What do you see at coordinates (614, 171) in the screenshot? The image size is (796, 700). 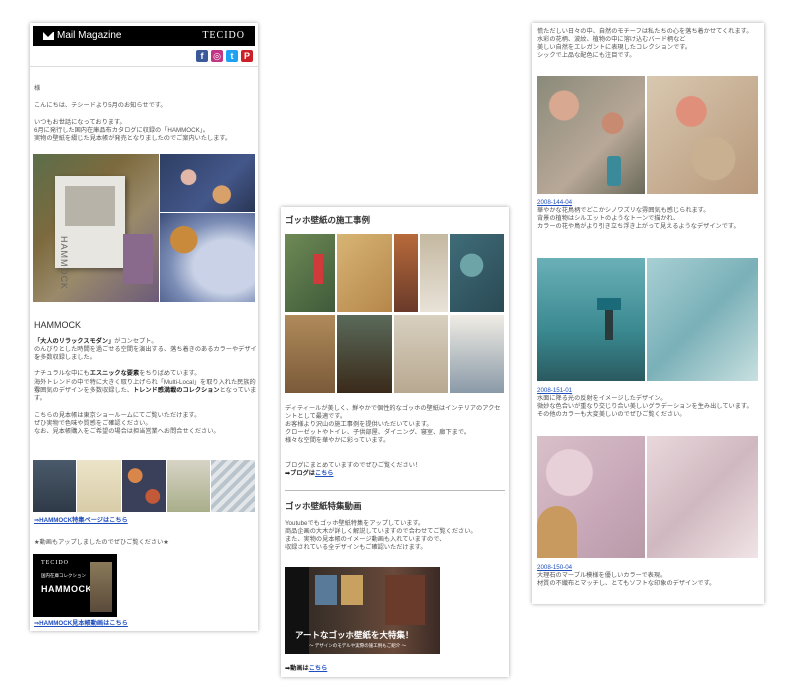 I see `vase-shape` at bounding box center [614, 171].